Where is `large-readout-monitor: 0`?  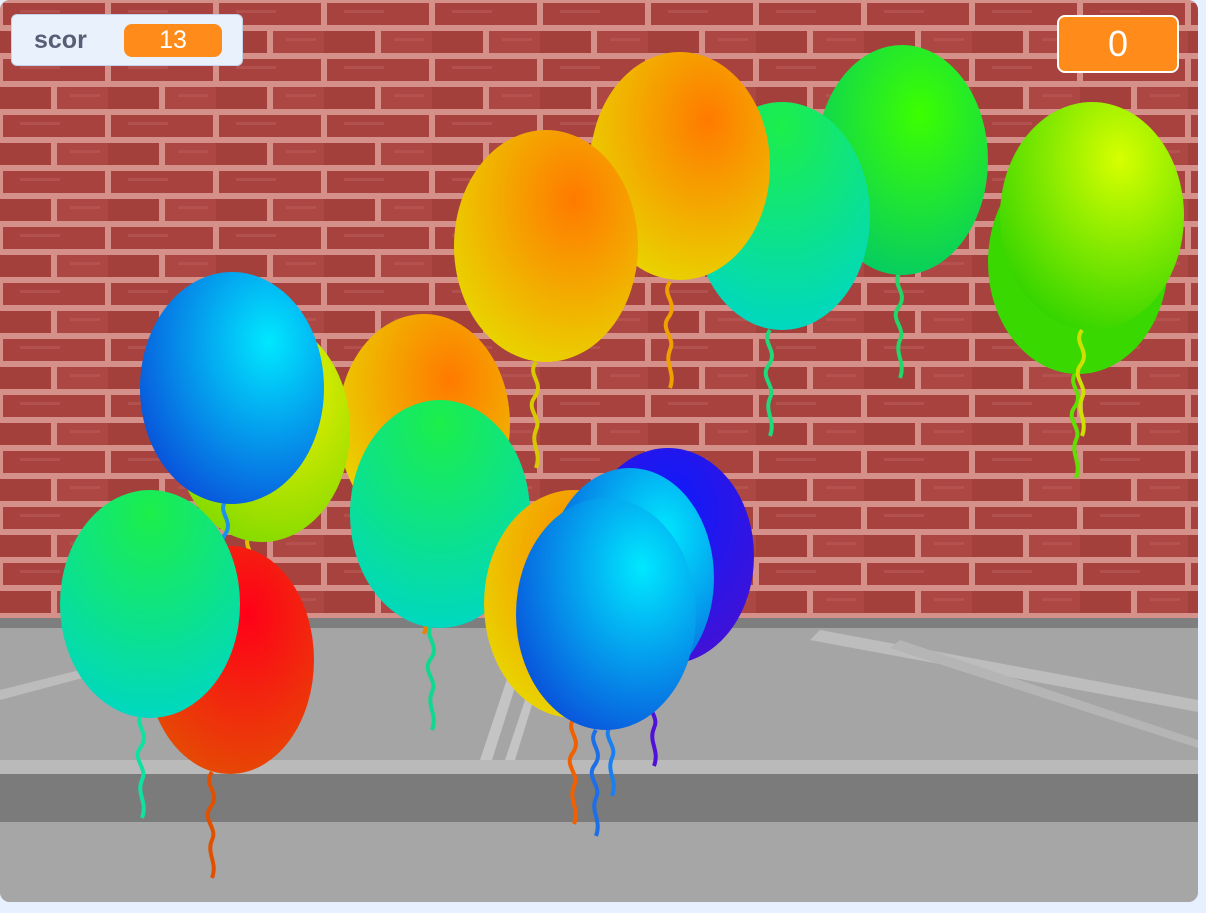
large-readout-monitor: 0 is located at coordinates (1118, 44).